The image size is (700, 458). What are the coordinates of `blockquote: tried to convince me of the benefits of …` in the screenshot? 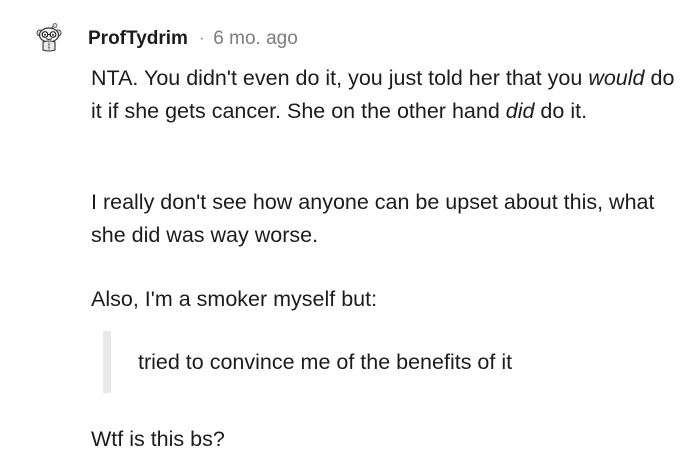 It's located at (370, 362).